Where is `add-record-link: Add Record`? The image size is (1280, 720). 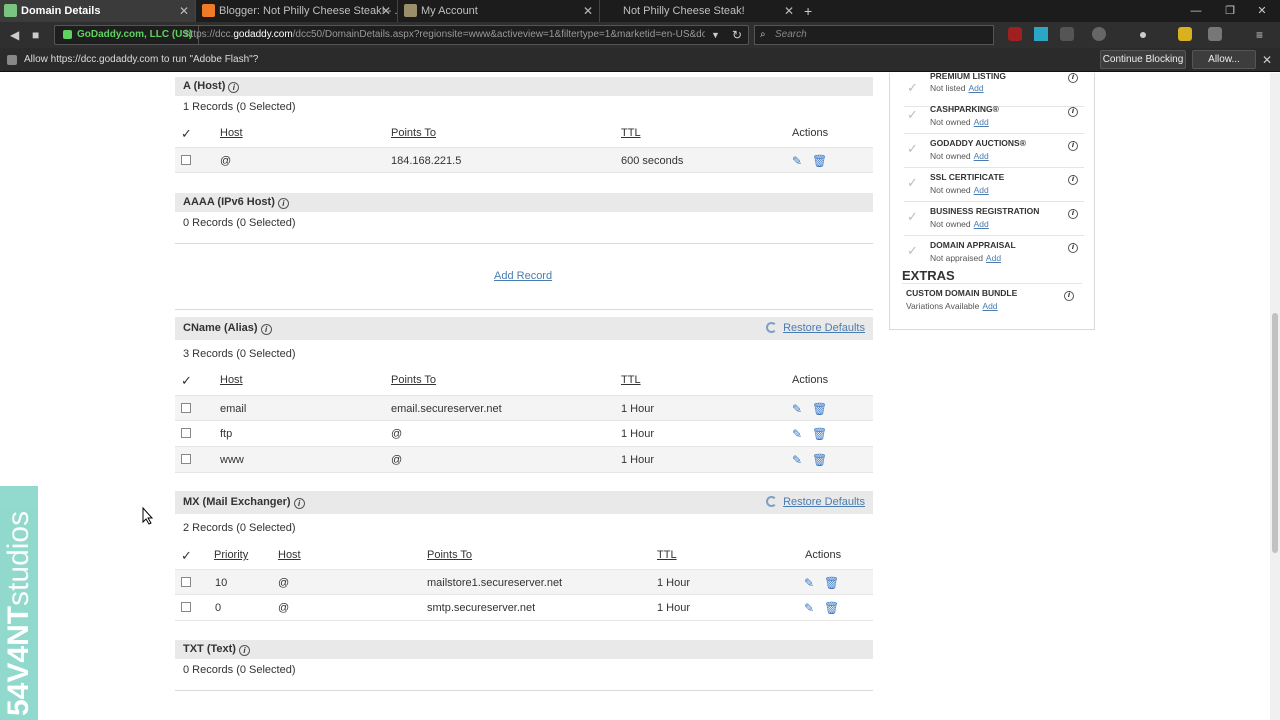 add-record-link: Add Record is located at coordinates (523, 276).